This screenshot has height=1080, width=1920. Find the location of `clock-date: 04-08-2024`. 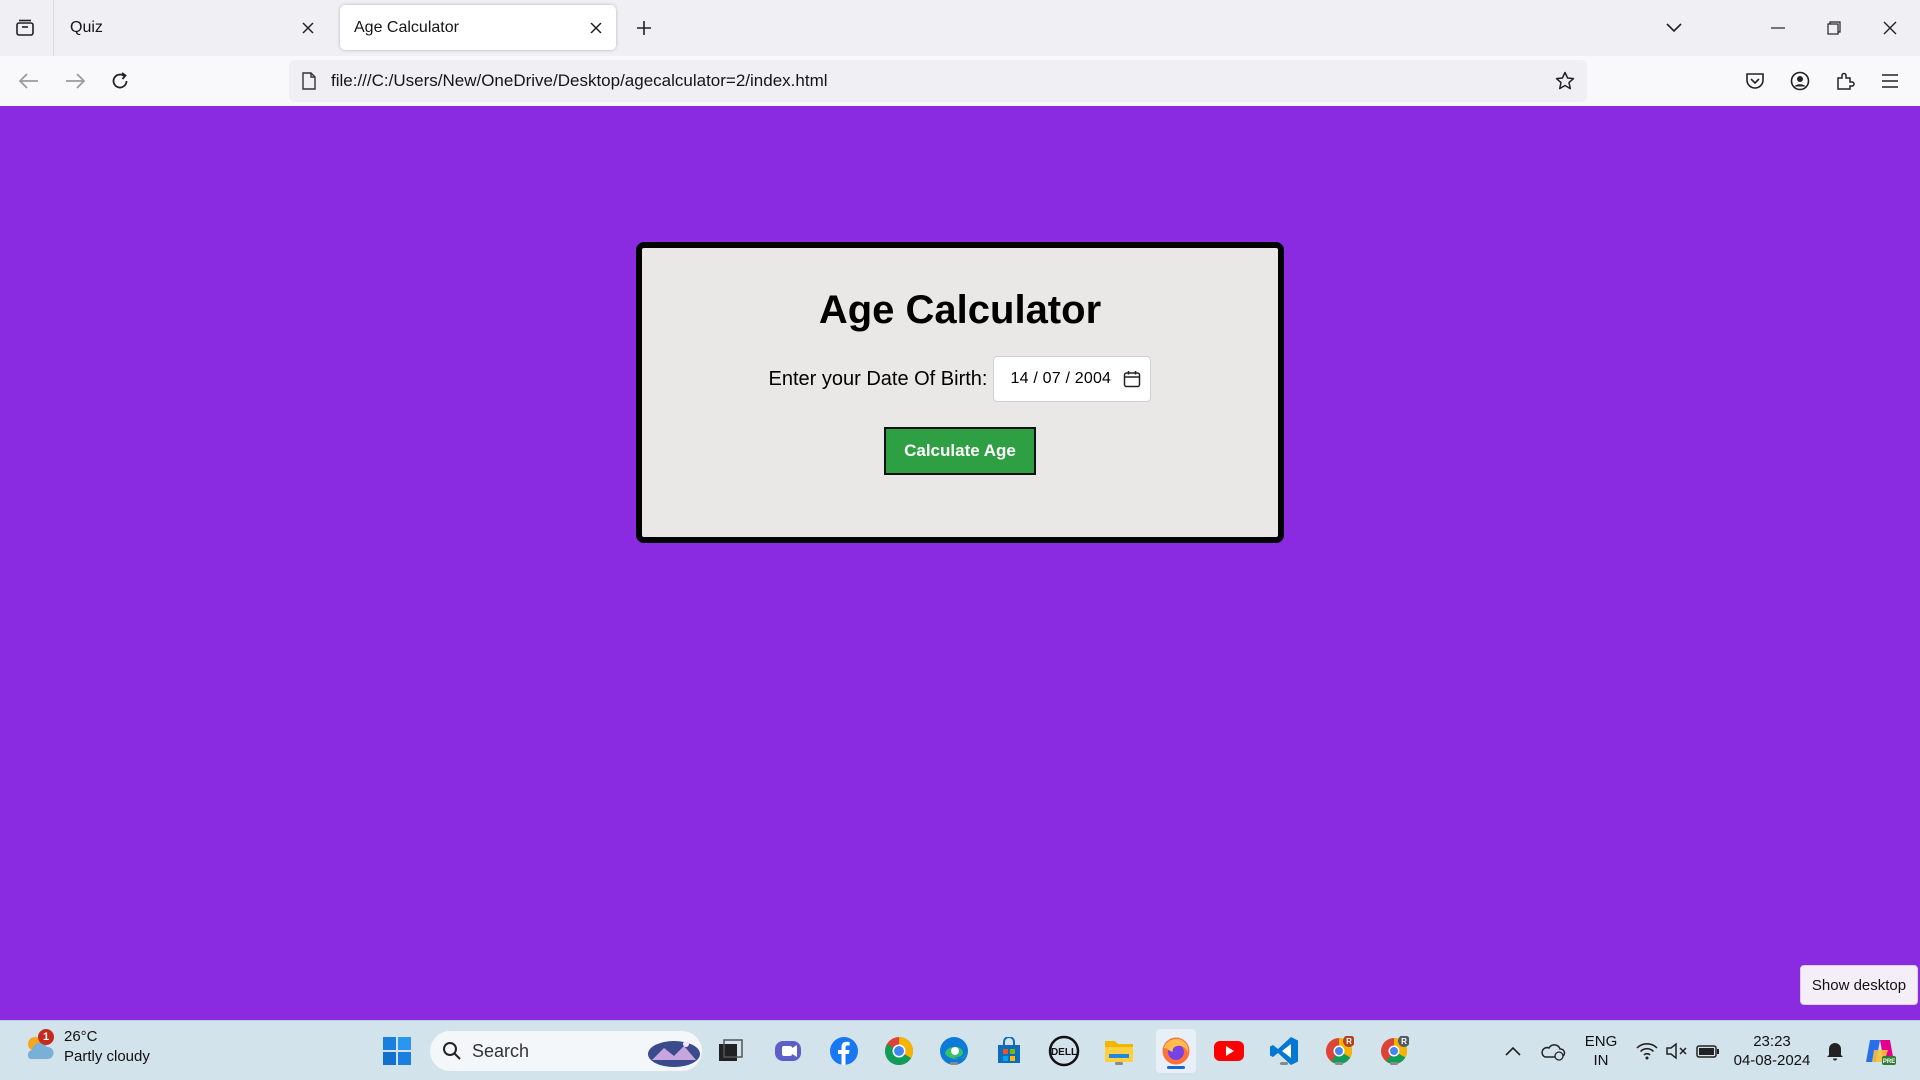

clock-date: 04-08-2024 is located at coordinates (1772, 1060).